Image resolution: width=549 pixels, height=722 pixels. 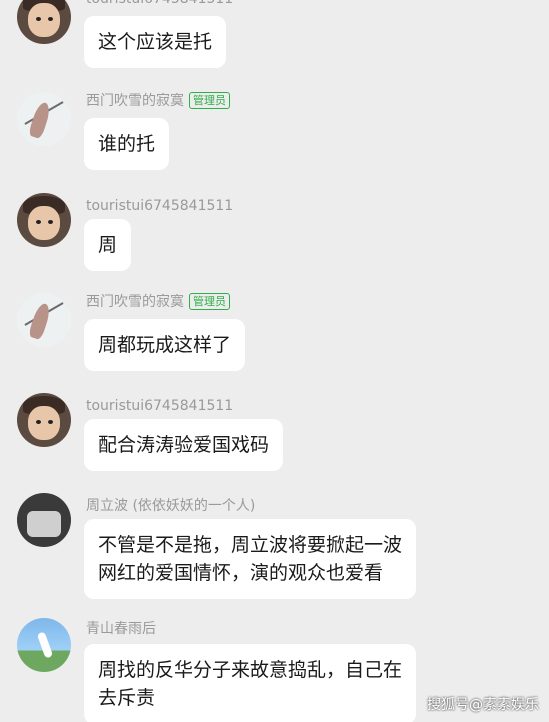 What do you see at coordinates (121, 629) in the screenshot?
I see `sender-name: 青山春雨后` at bounding box center [121, 629].